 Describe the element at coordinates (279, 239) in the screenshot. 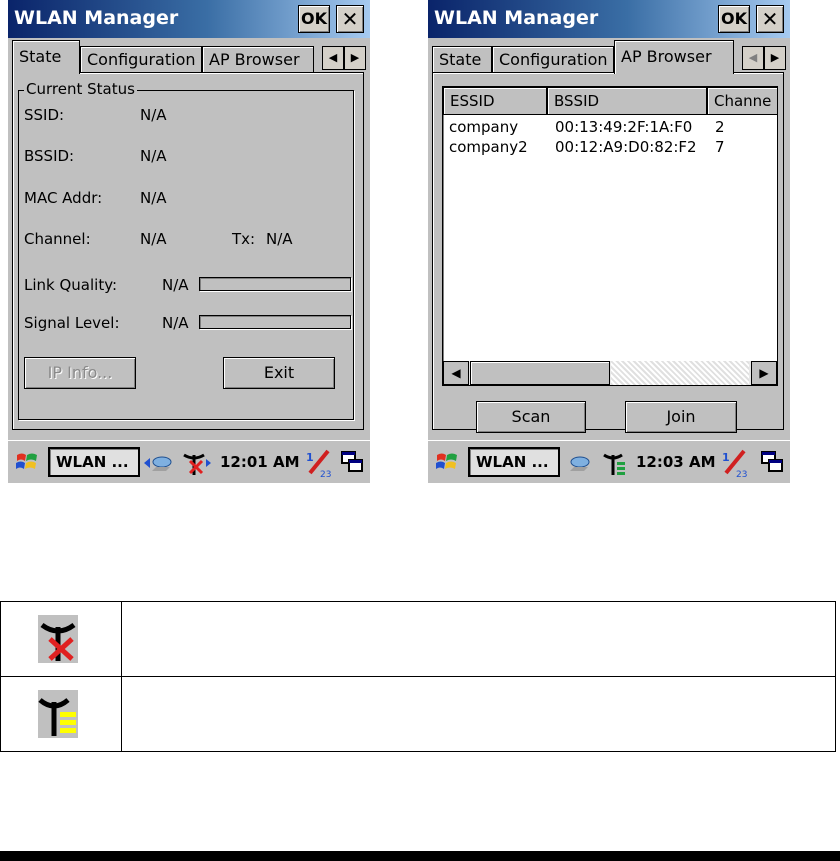

I see `tx-value: N/A` at that location.